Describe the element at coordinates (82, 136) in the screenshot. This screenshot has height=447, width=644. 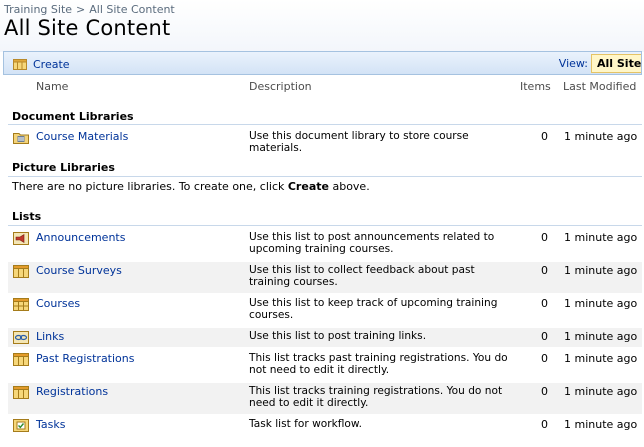
I see `item-link-course-materials: Course Materials` at that location.